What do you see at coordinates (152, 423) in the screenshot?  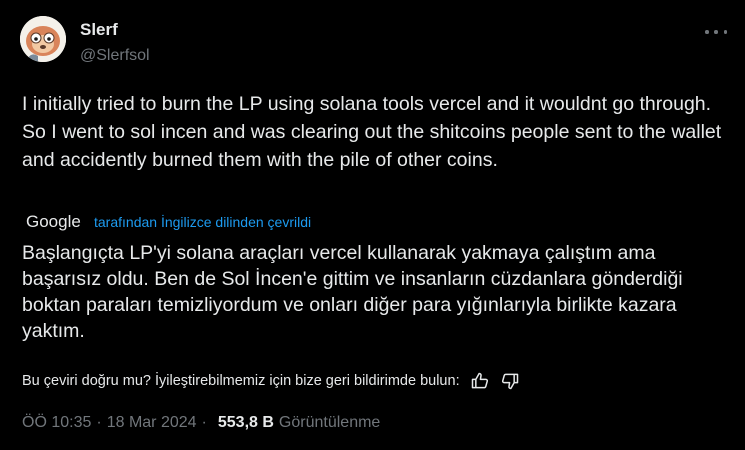 I see `tweet-date: 18 Mar 2024` at bounding box center [152, 423].